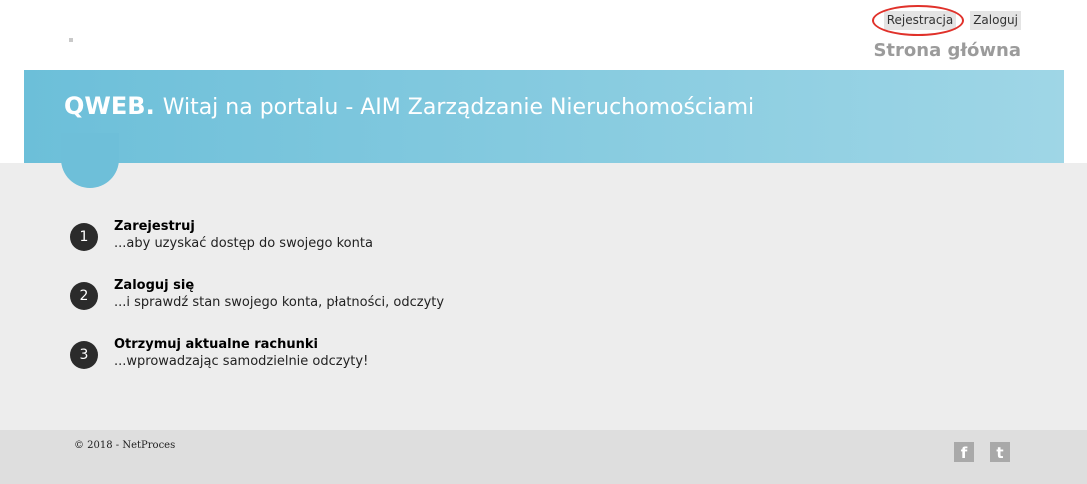 This screenshot has width=1087, height=484. I want to click on highlight-annotation, so click(918, 20).